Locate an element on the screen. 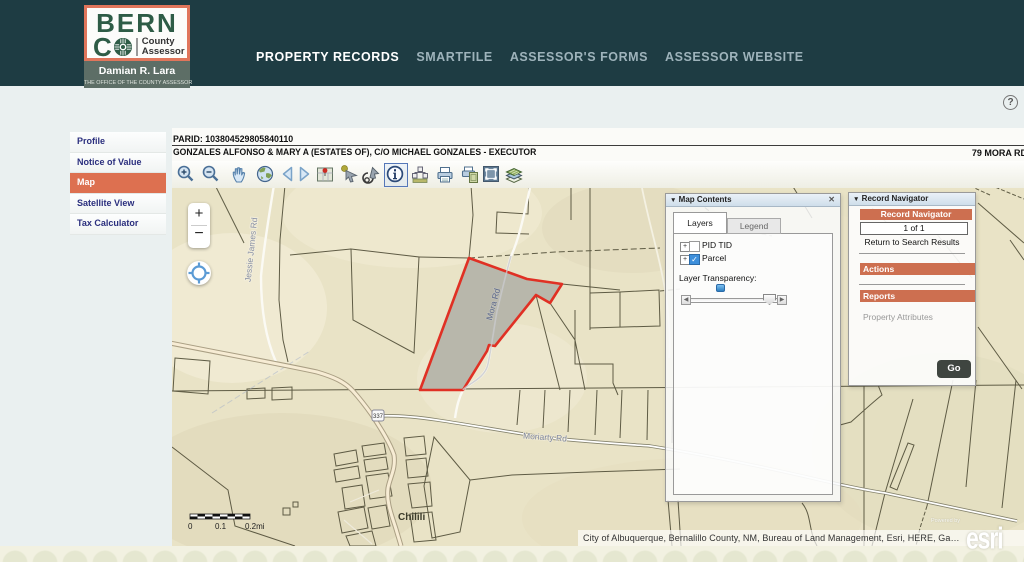  svg-text: 0.2mi is located at coordinates (255, 526).